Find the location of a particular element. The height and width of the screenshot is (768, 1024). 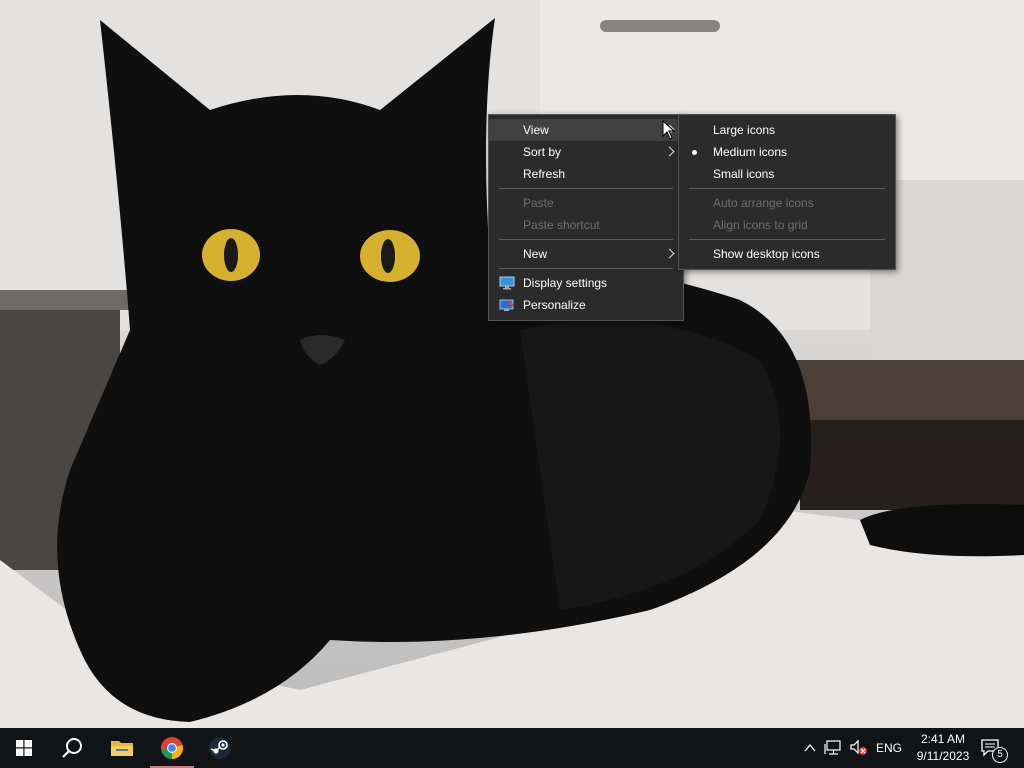

folder-icon is located at coordinates (122, 748).